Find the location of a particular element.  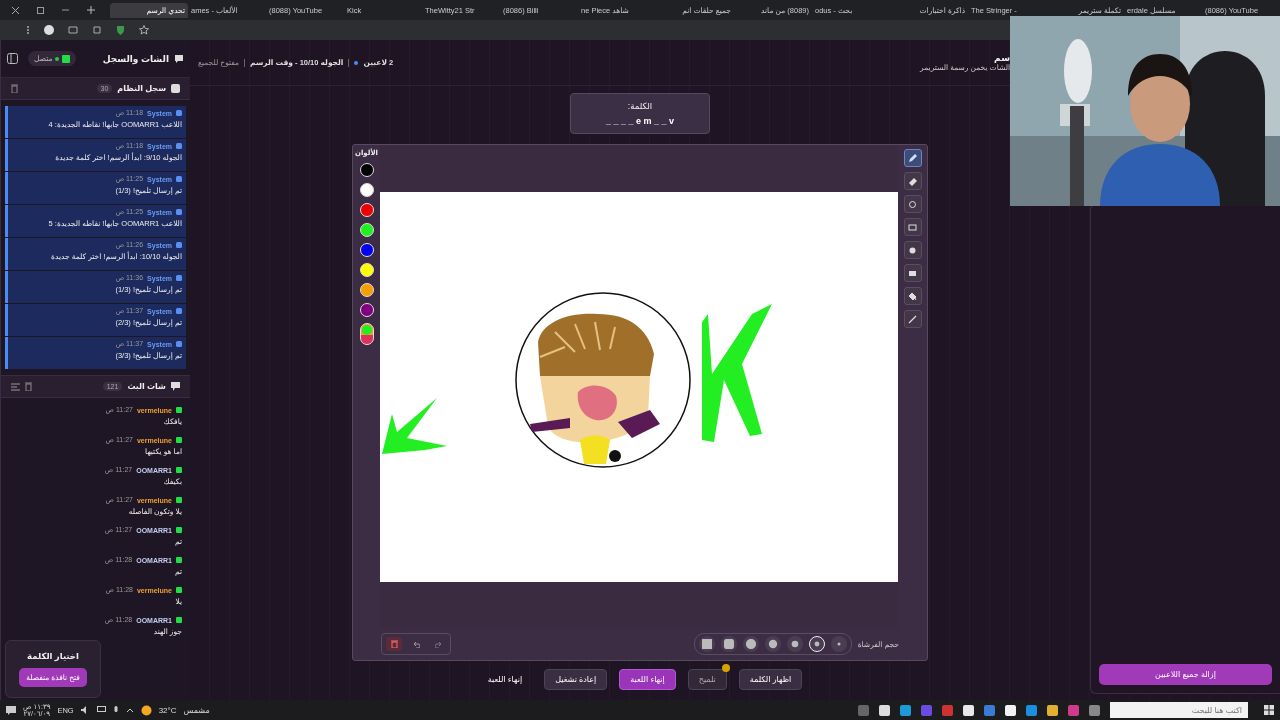

clear-button is located at coordinates (394, 644).